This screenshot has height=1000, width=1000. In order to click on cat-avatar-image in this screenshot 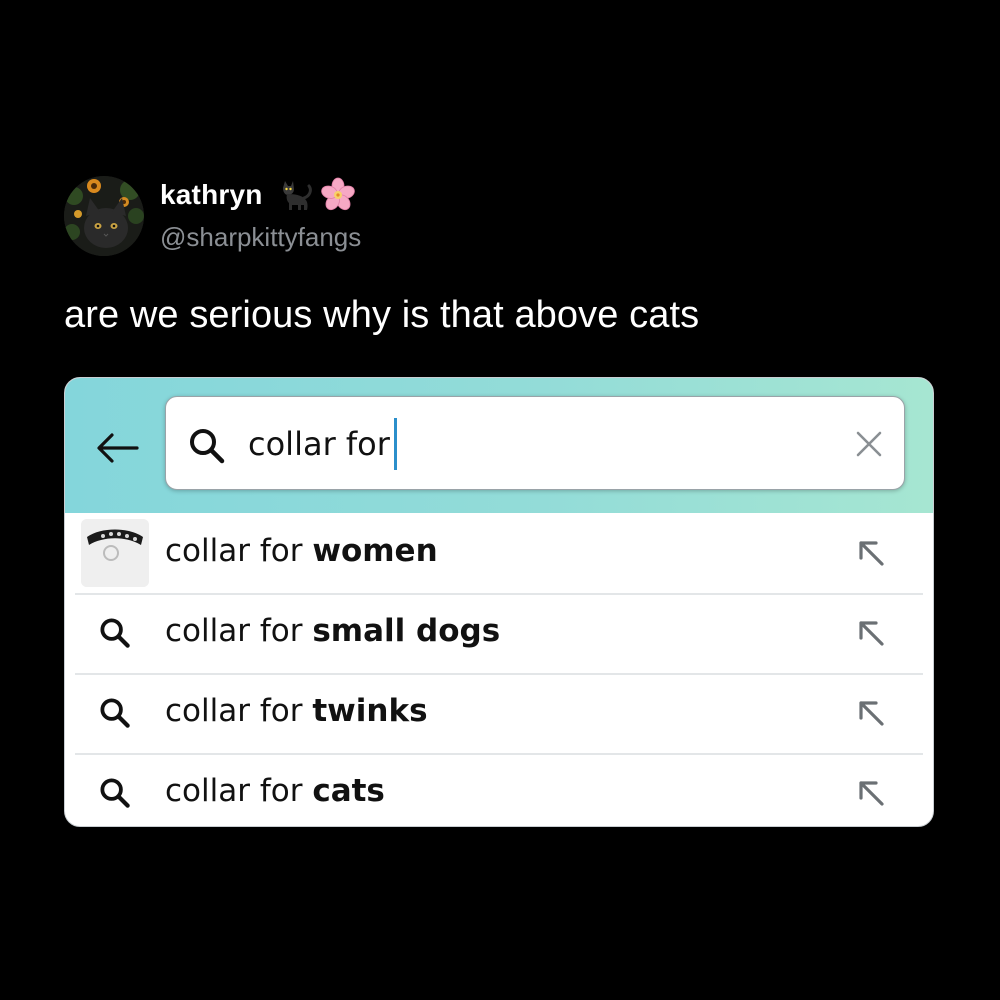, I will do `click(104, 216)`.